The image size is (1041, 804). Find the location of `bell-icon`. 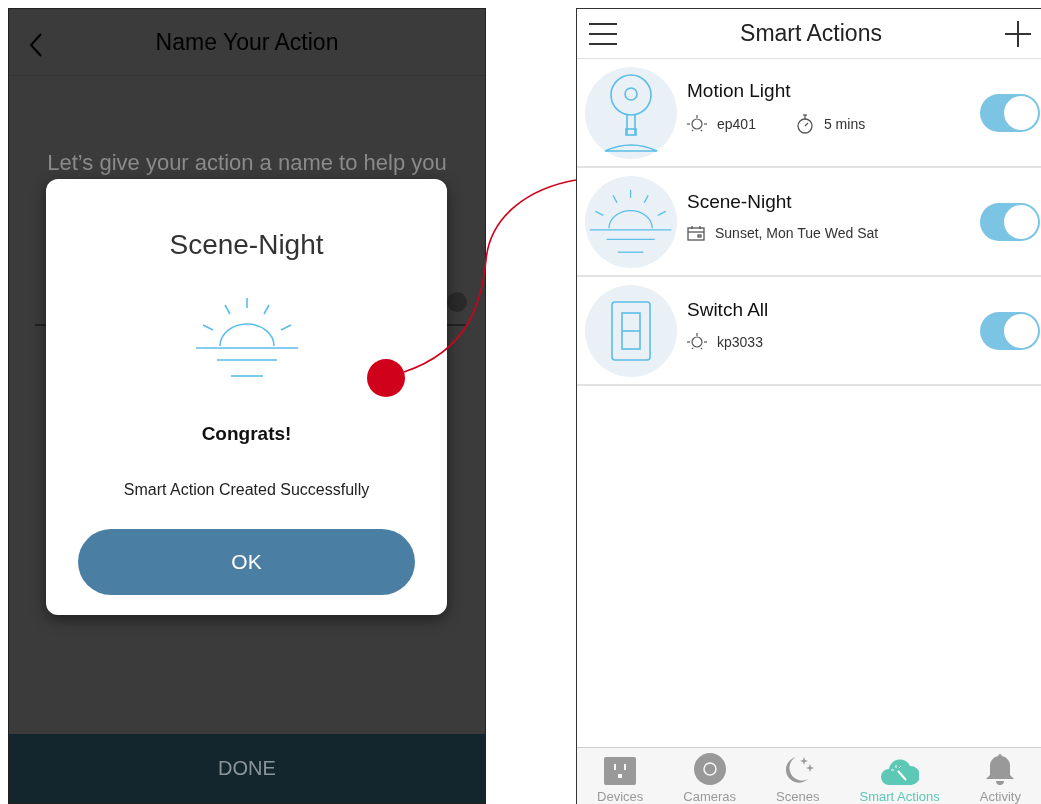

bell-icon is located at coordinates (1000, 769).